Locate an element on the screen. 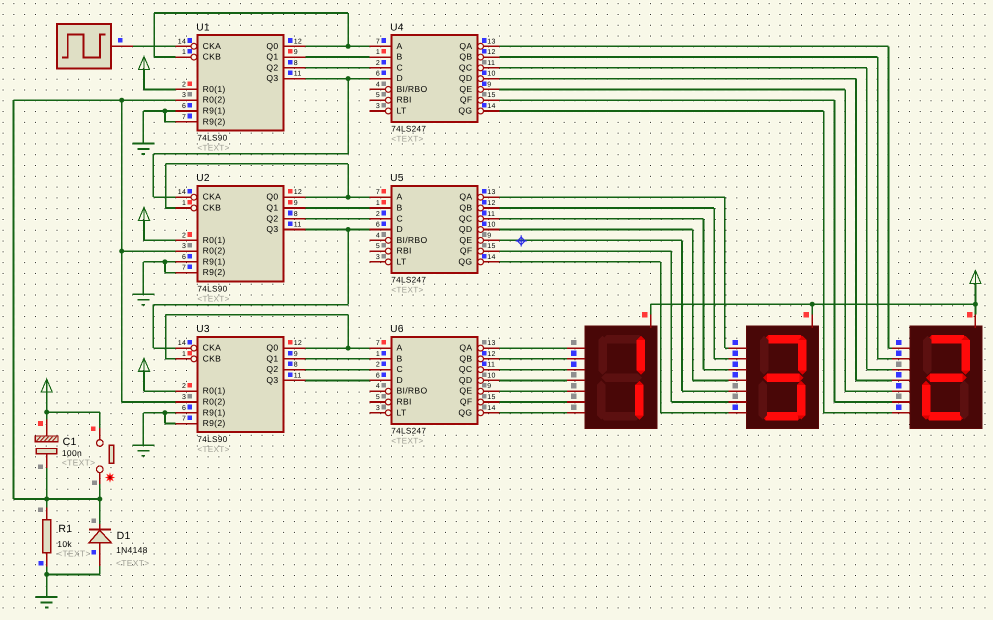  svg-text: D1 is located at coordinates (124, 536).